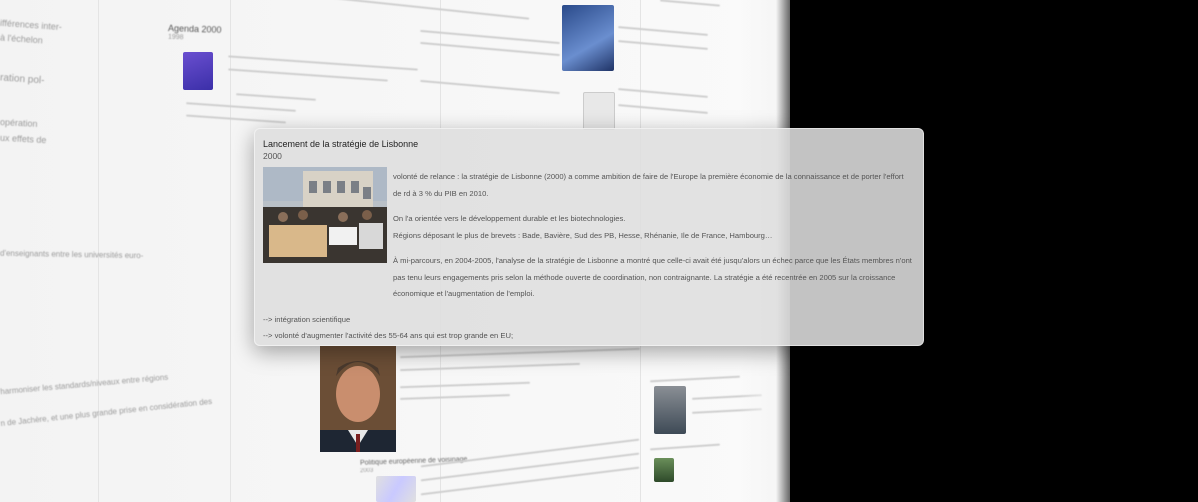  I want to click on popup-title: Lancement de la stratégie de Lisbonne, so click(341, 144).